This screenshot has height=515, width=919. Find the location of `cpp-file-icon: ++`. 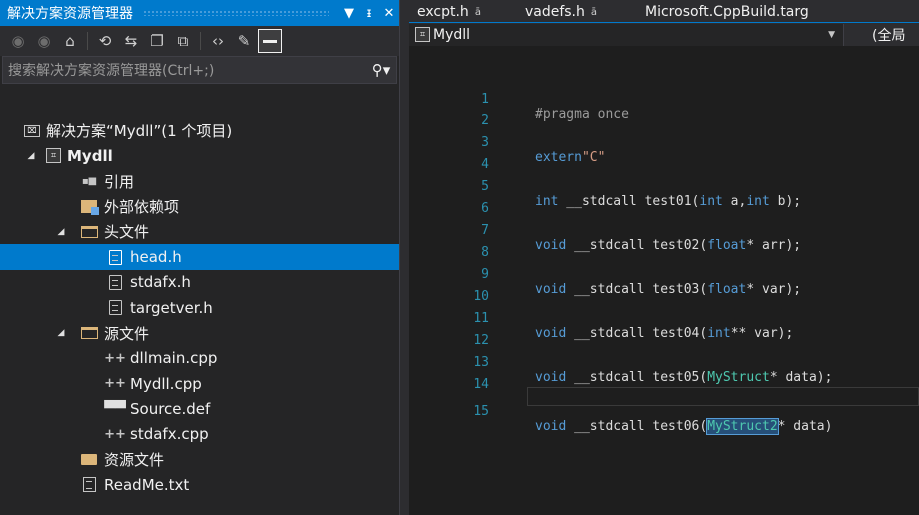

cpp-file-icon: ++ is located at coordinates (115, 358).